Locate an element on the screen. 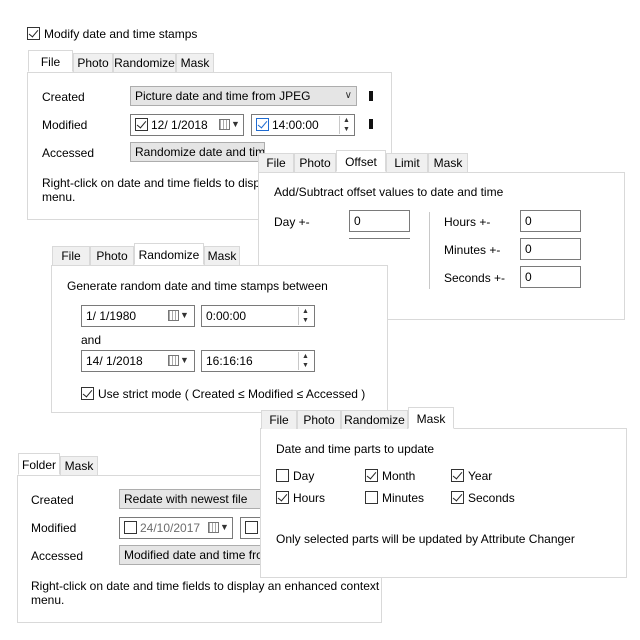 The height and width of the screenshot is (640, 640). tab-offset: Offset is located at coordinates (361, 161).